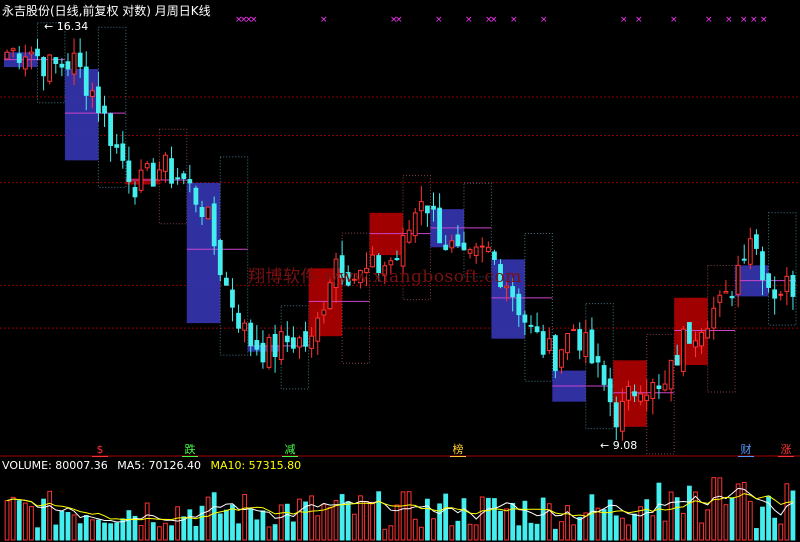  I want to click on signal-marker-0: $, so click(100, 450).